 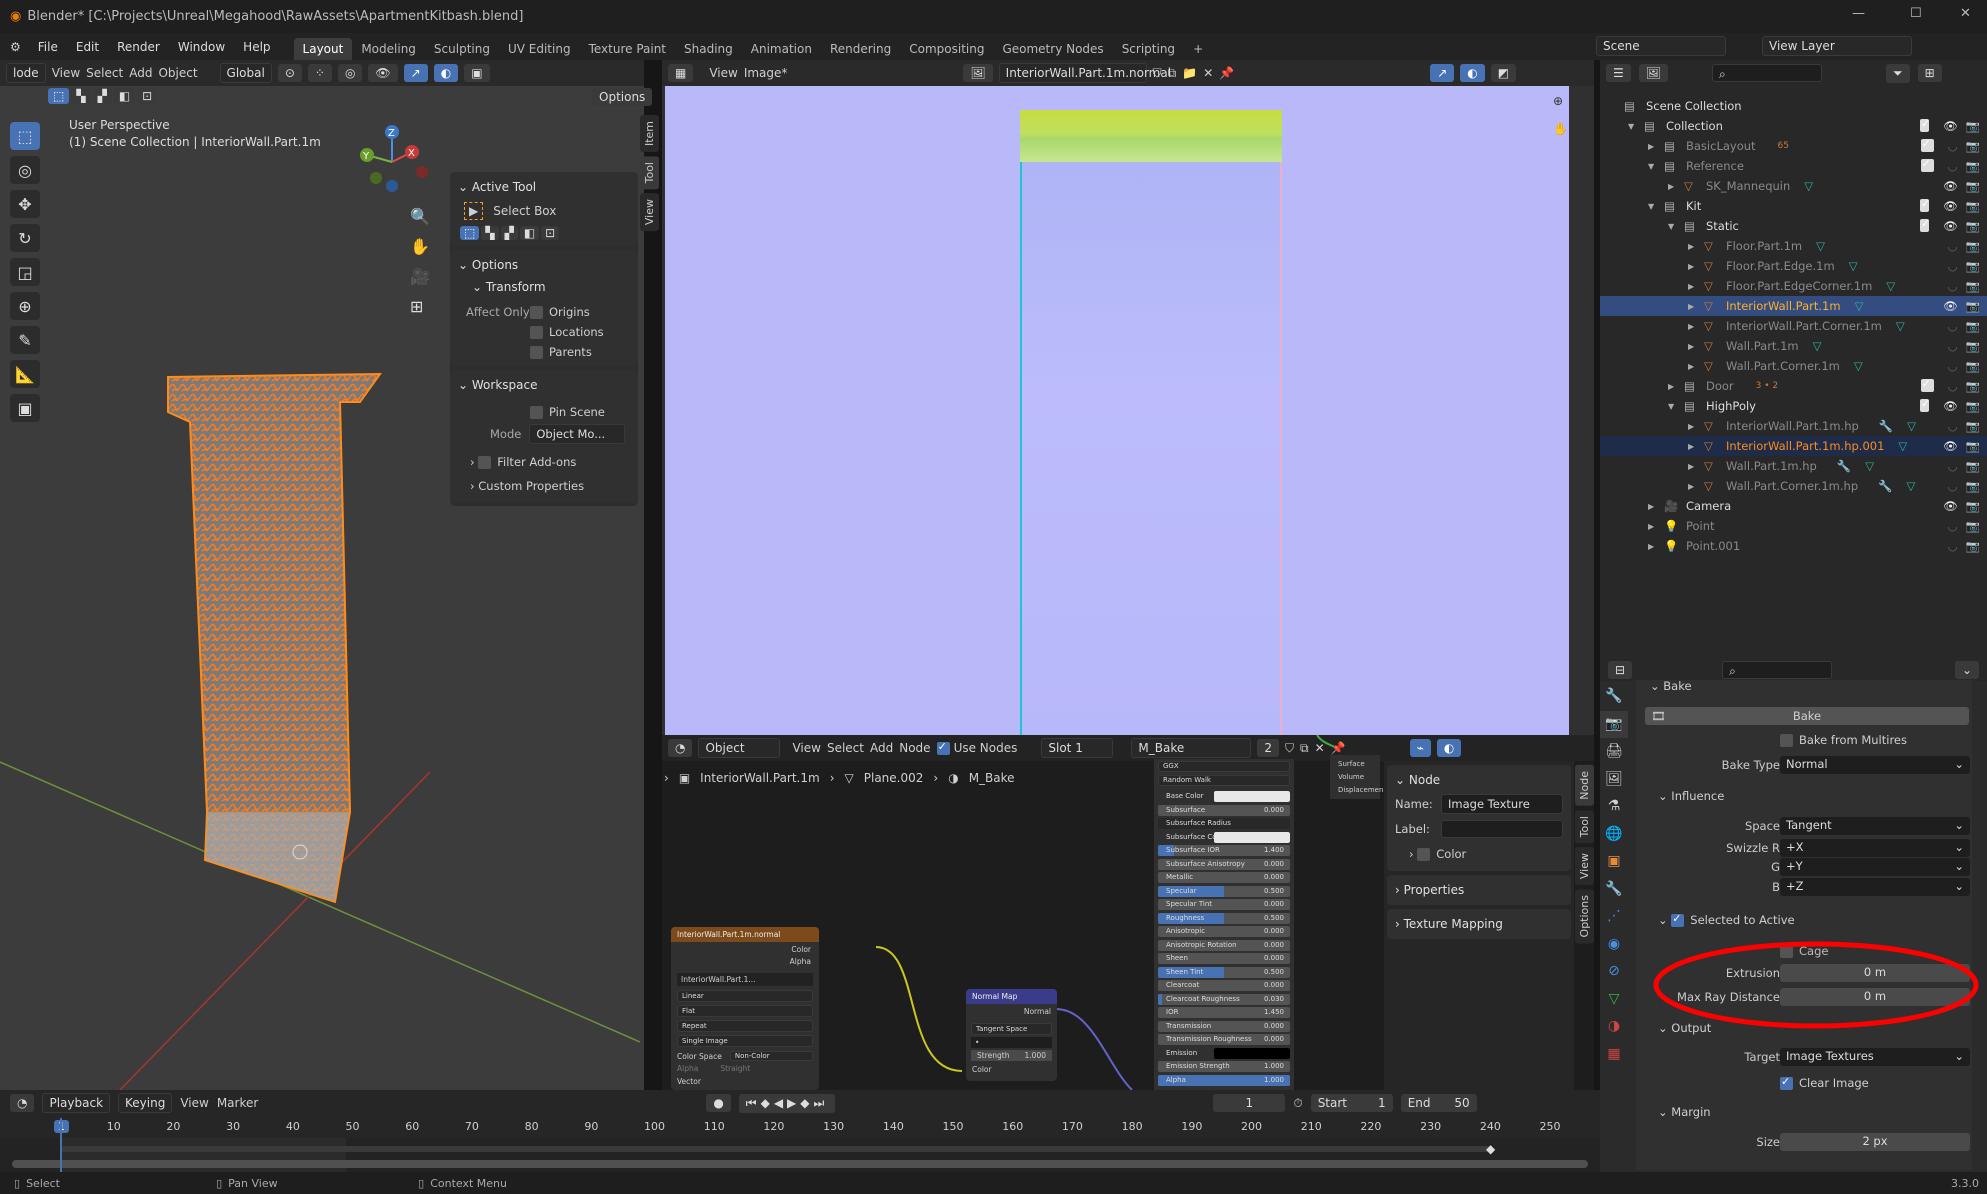 I want to click on outliner-item: ▶ ▽ InteriorWall.Part.1m ▽ 👁 📷, so click(x=1793, y=306).